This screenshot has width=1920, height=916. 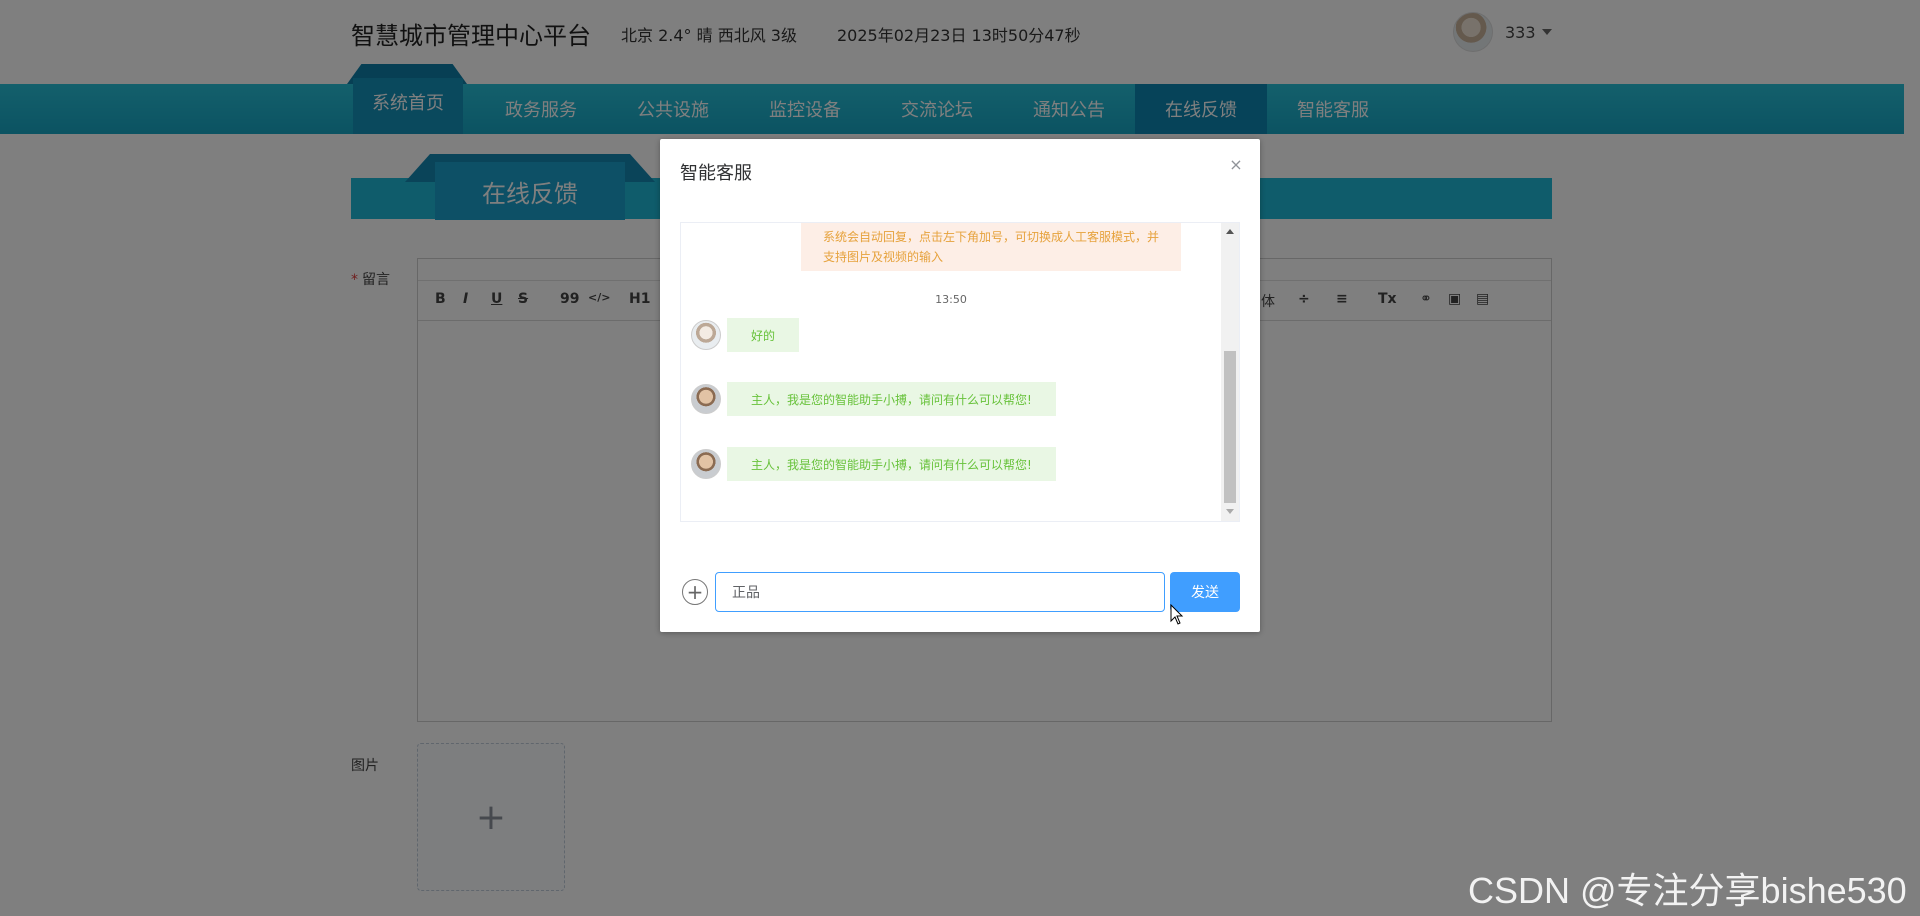 I want to click on watermark: CSDN @专注分享bishe530, so click(x=1687, y=890).